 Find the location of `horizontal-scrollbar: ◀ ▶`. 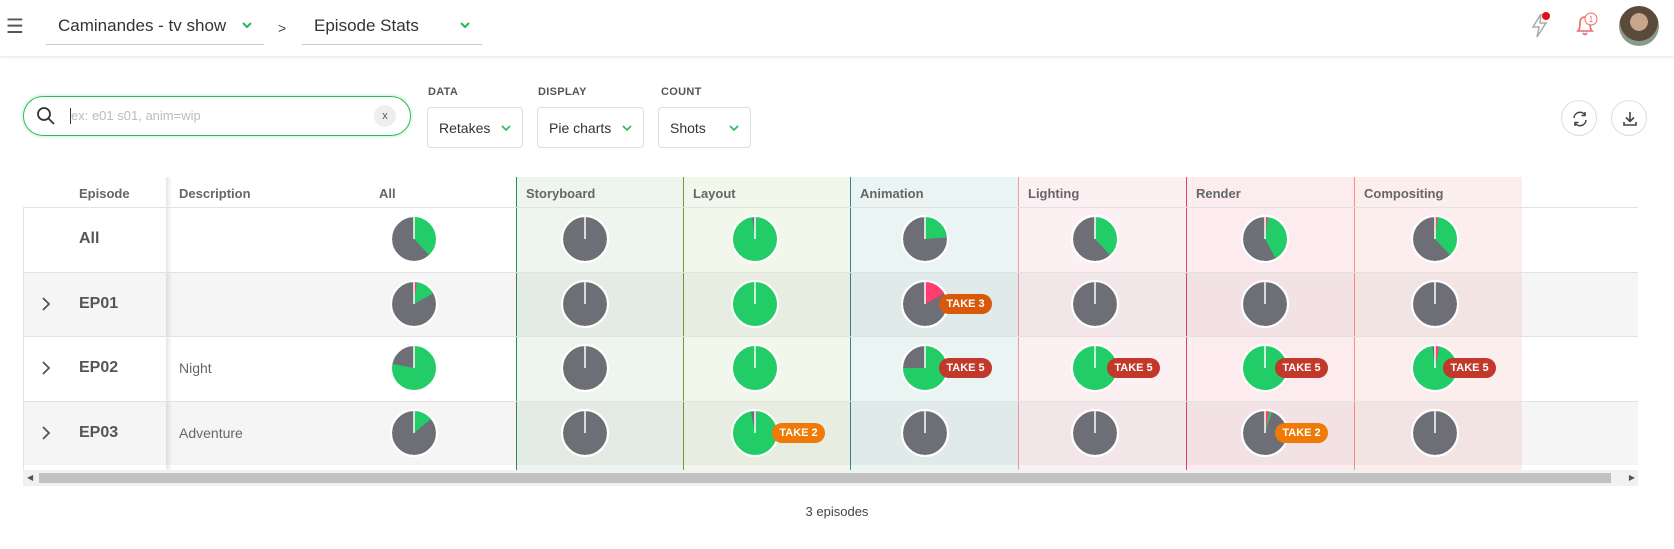

horizontal-scrollbar: ◀ ▶ is located at coordinates (830, 478).